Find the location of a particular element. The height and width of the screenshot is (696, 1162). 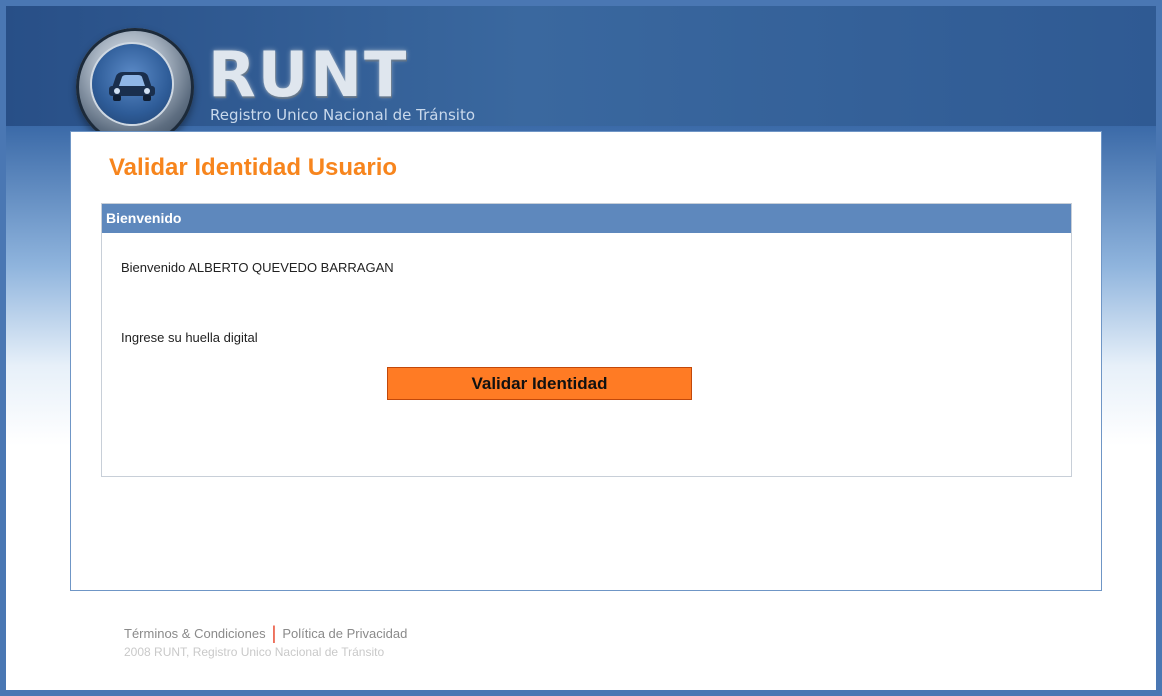

logo-inner-disc is located at coordinates (132, 84).